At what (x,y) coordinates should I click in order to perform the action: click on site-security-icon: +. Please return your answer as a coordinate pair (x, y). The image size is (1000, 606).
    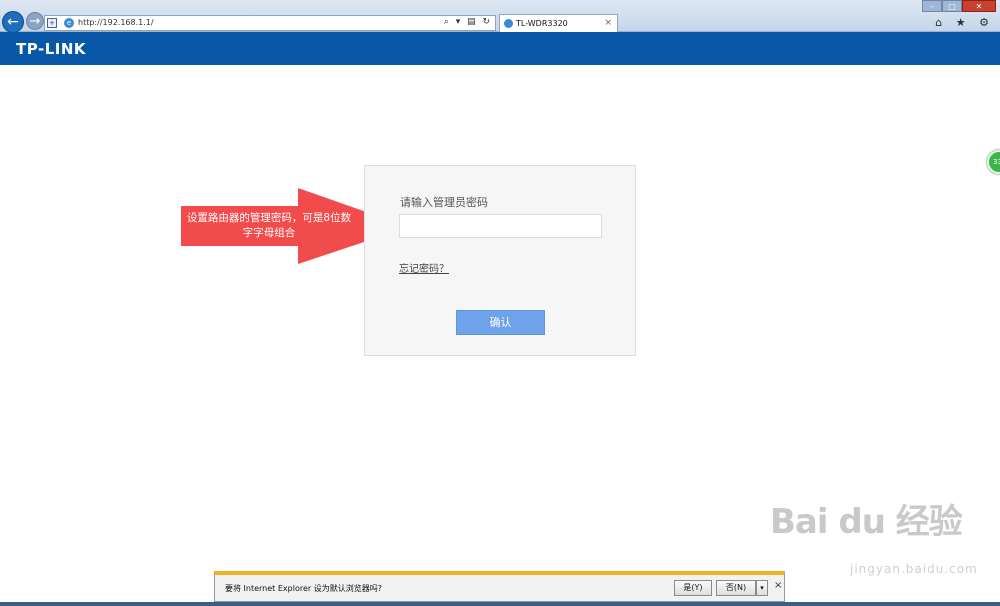
    Looking at the image, I should click on (52, 23).